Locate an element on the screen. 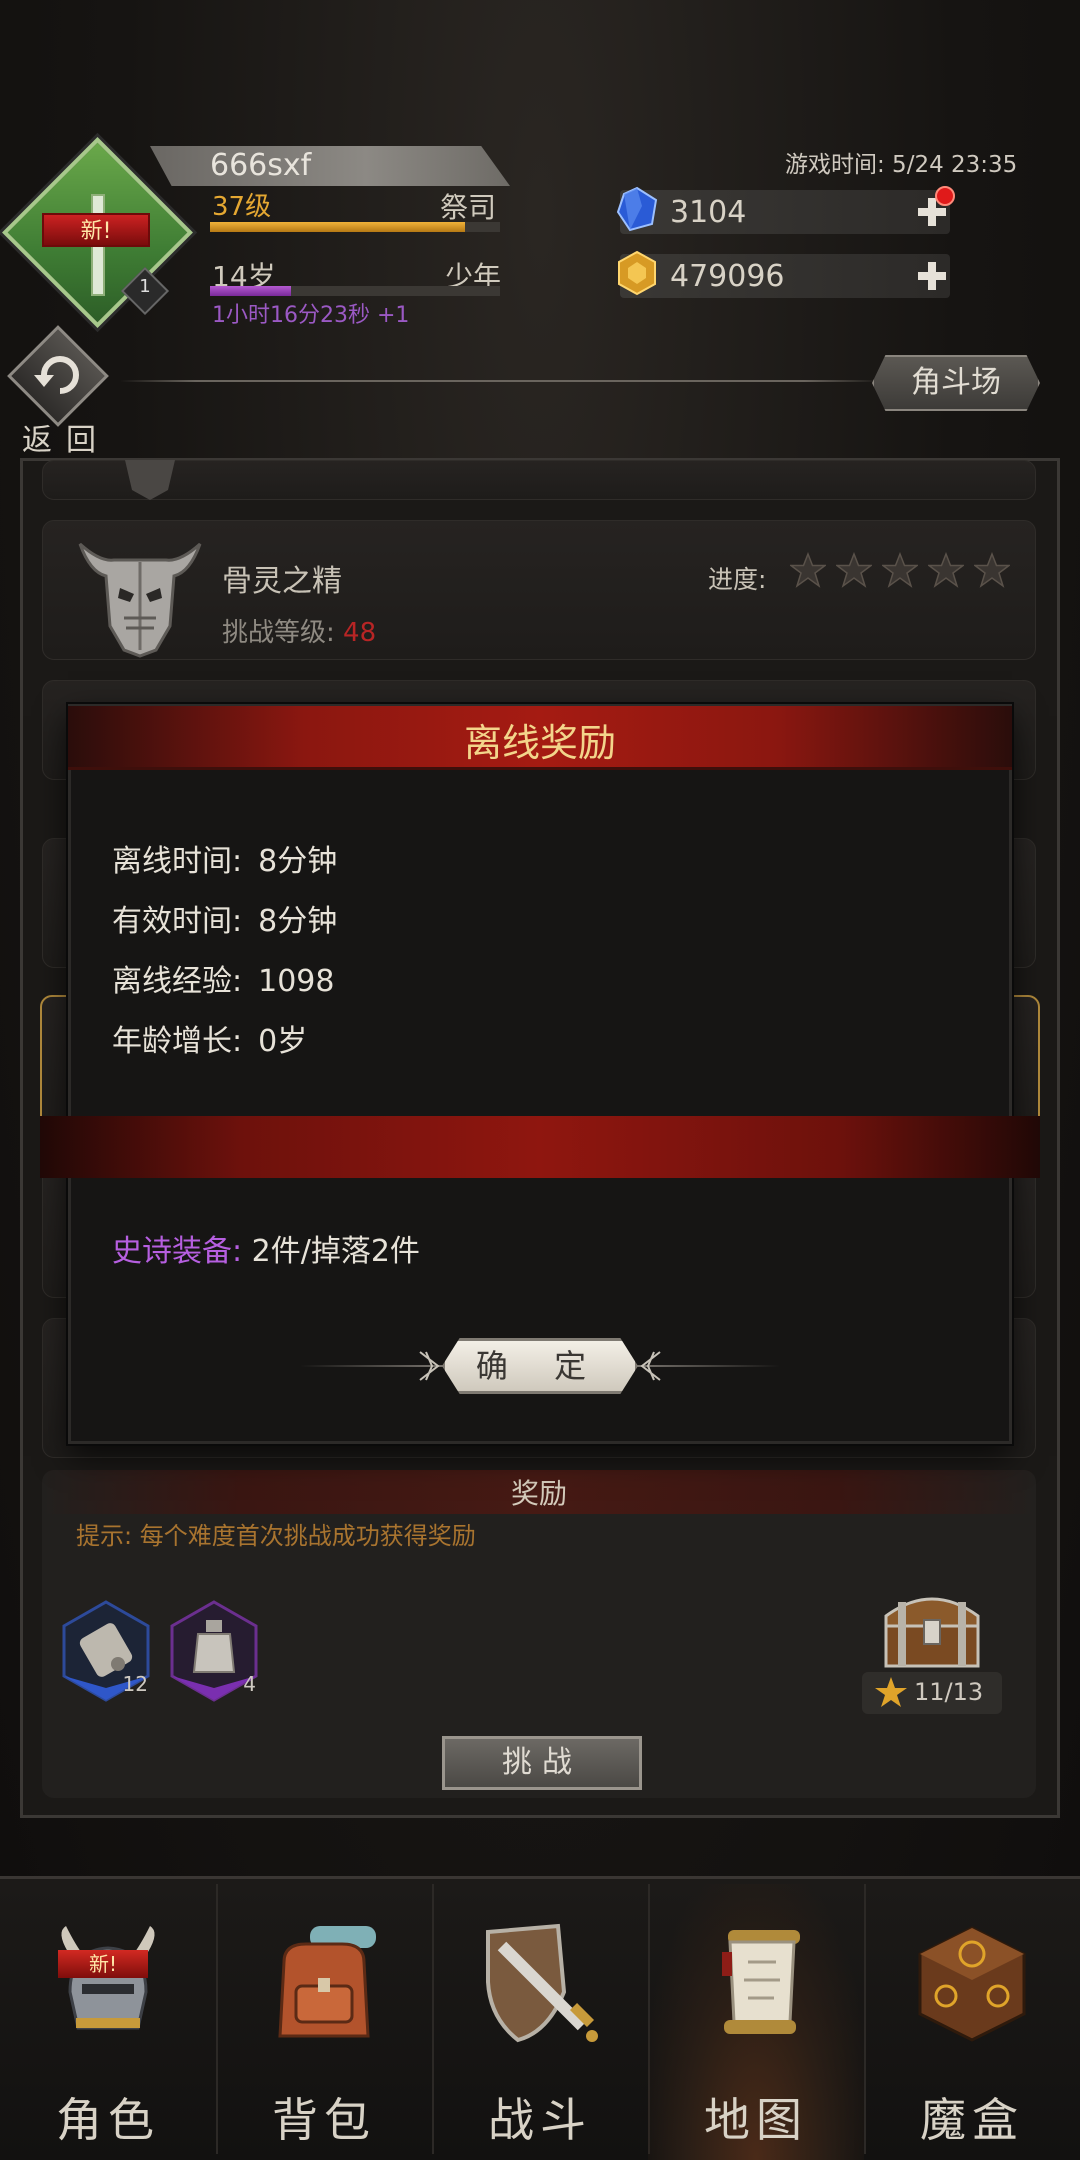 This screenshot has width=1080, height=2160. new-badge: 新! is located at coordinates (103, 1964).